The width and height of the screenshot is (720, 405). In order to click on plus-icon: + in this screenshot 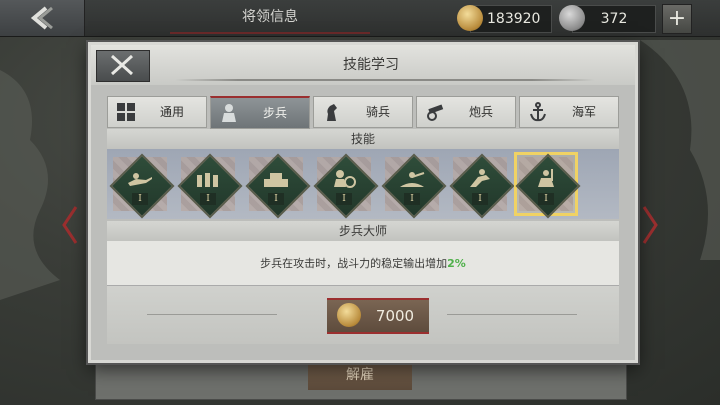, I will do `click(677, 18)`.